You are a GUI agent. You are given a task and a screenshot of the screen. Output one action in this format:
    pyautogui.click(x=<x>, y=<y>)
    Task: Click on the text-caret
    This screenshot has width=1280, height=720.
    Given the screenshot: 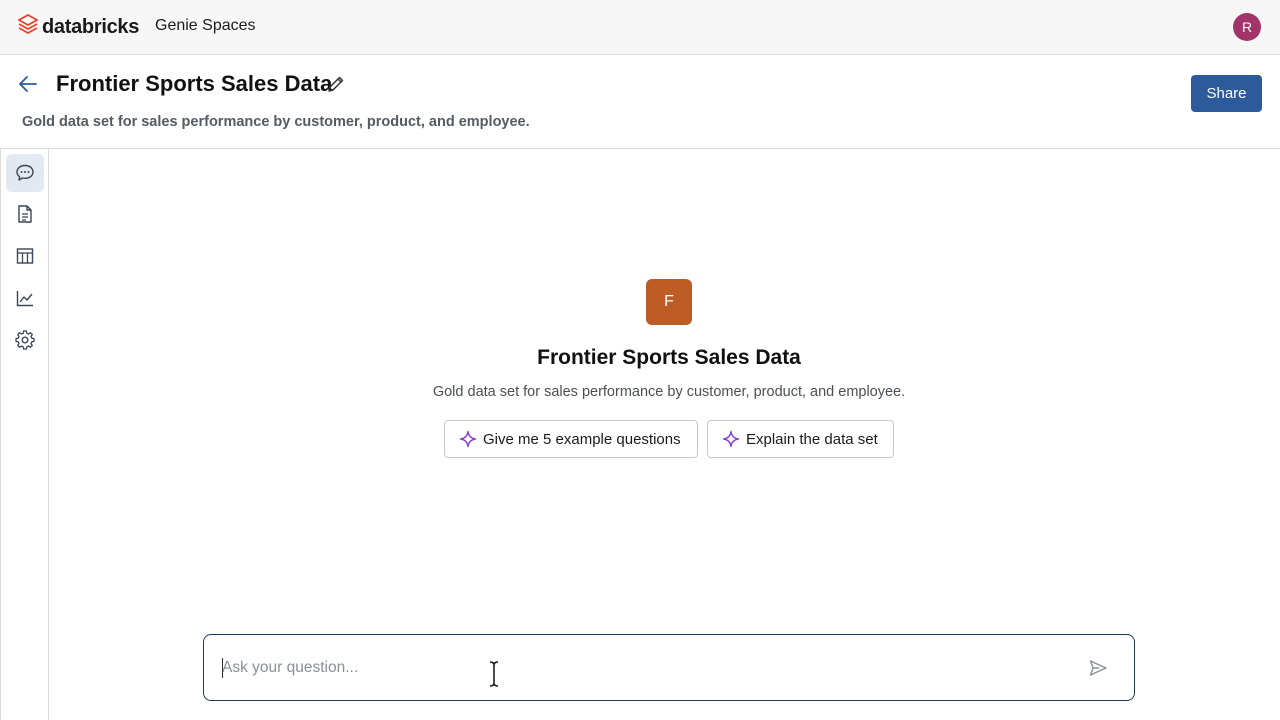 What is the action you would take?
    pyautogui.click(x=222, y=668)
    